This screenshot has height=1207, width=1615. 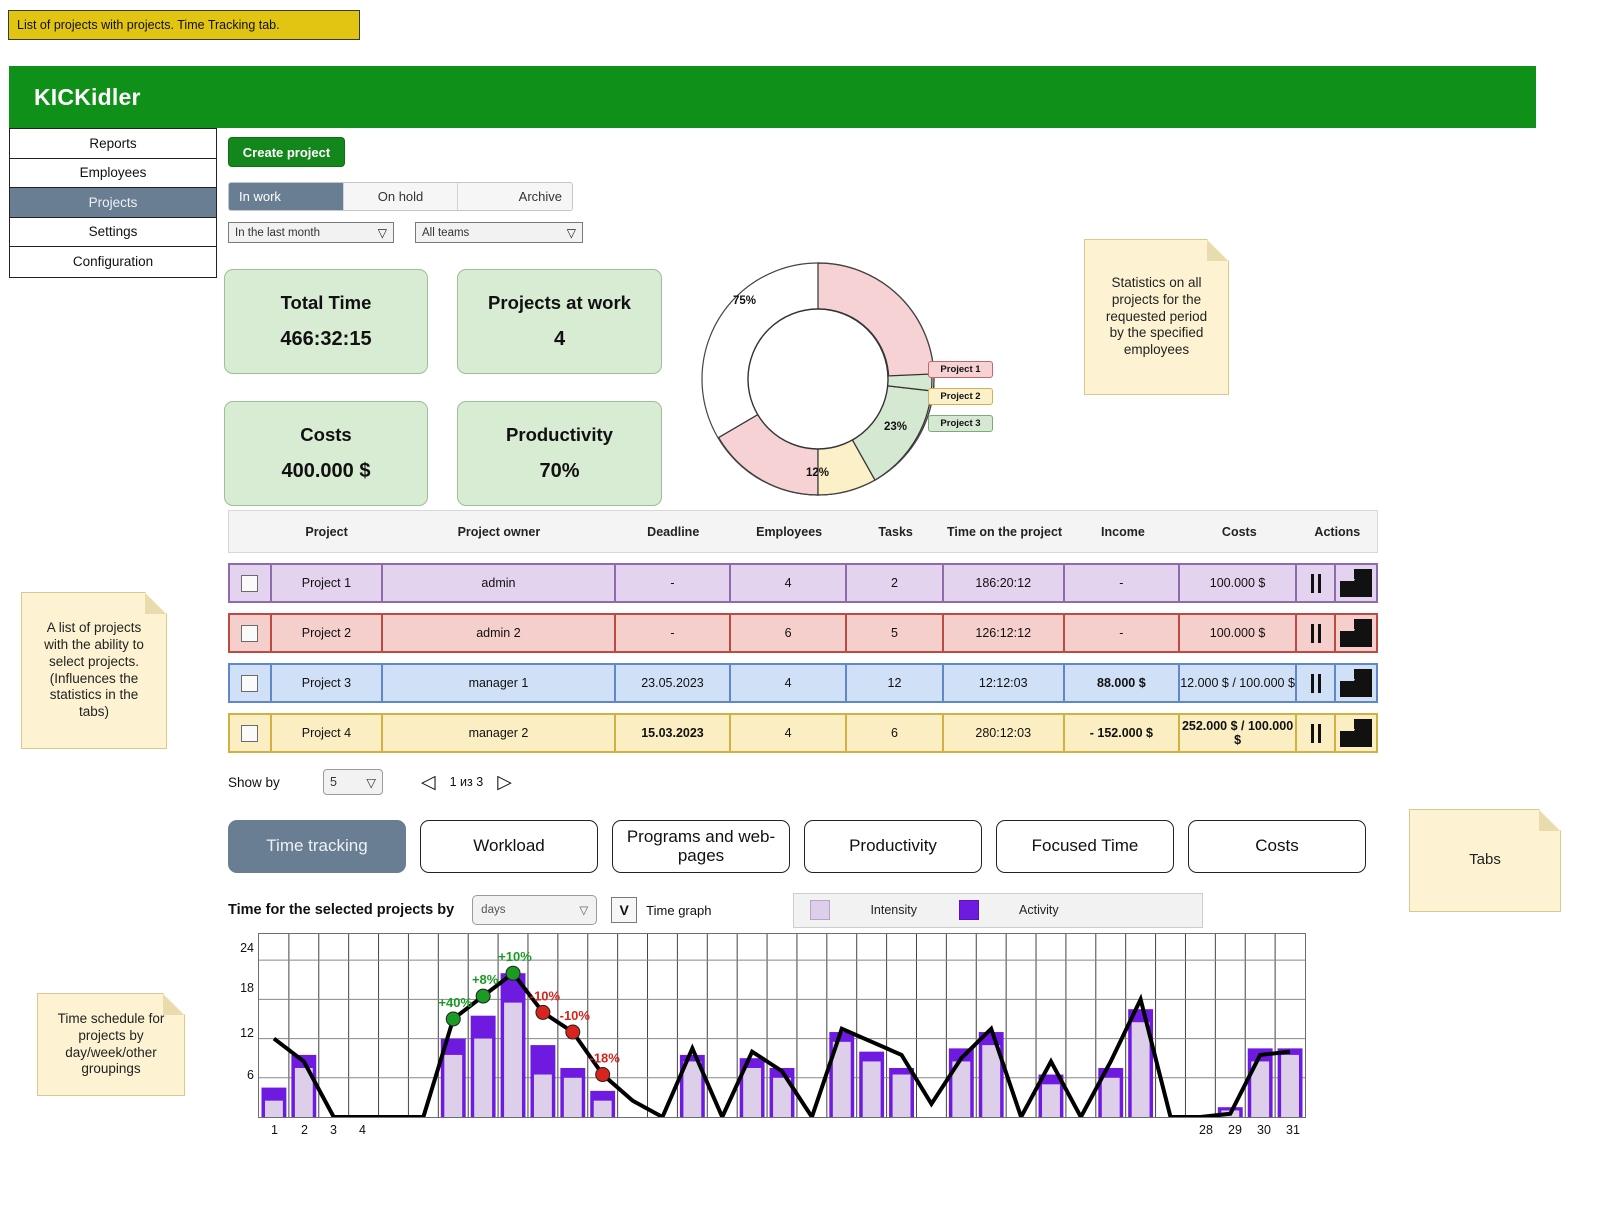 I want to click on create-project-button: Create project, so click(x=286, y=152).